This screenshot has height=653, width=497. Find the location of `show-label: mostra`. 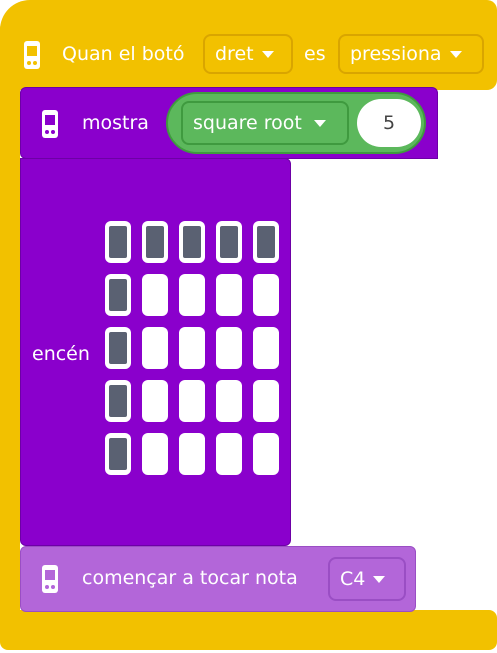

show-label: mostra is located at coordinates (115, 123).